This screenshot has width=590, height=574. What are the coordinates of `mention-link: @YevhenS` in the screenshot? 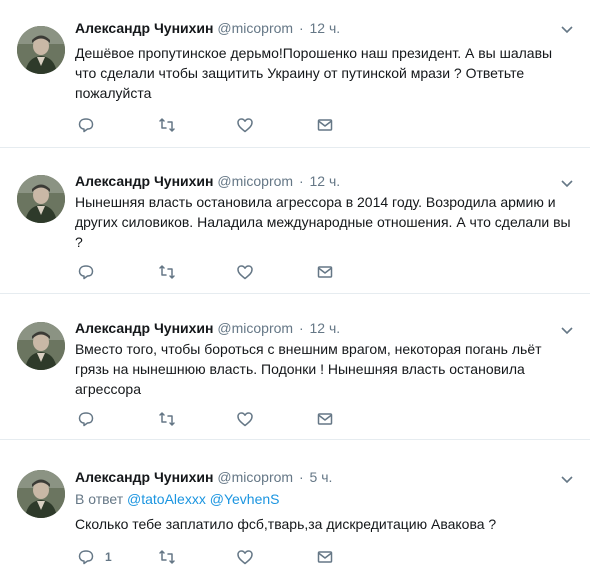 It's located at (245, 499).